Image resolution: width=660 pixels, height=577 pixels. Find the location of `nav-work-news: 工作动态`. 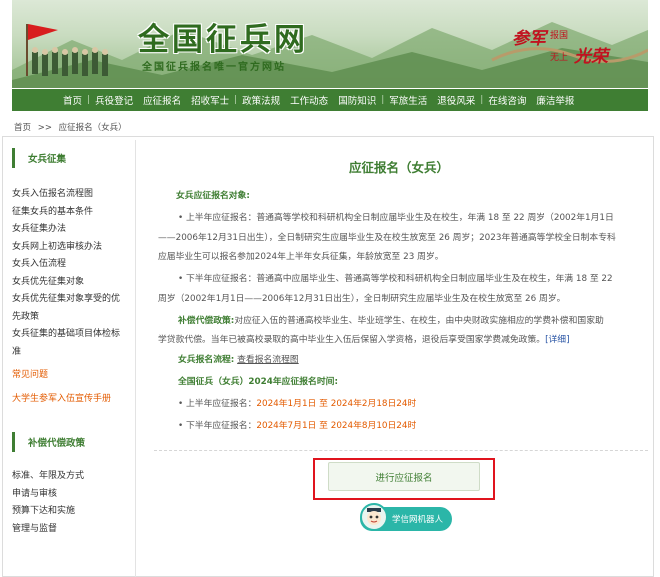

nav-work-news: 工作动态 is located at coordinates (309, 100).